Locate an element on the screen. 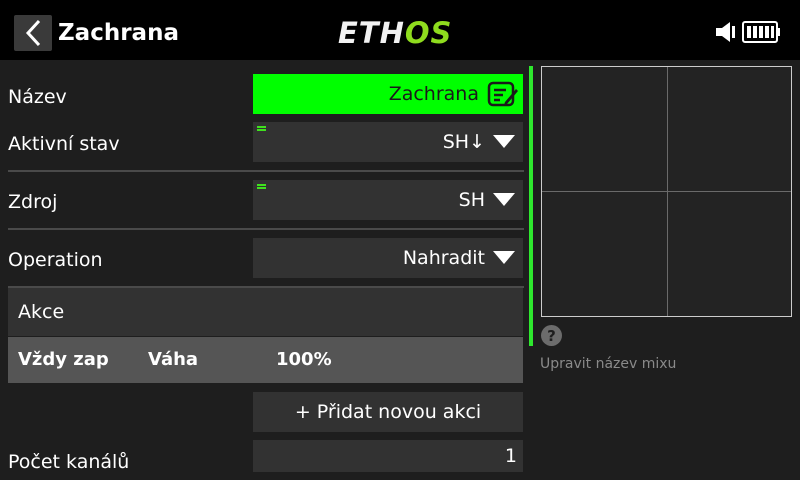 The width and height of the screenshot is (800, 480). chevron-left-icon is located at coordinates (33, 33).